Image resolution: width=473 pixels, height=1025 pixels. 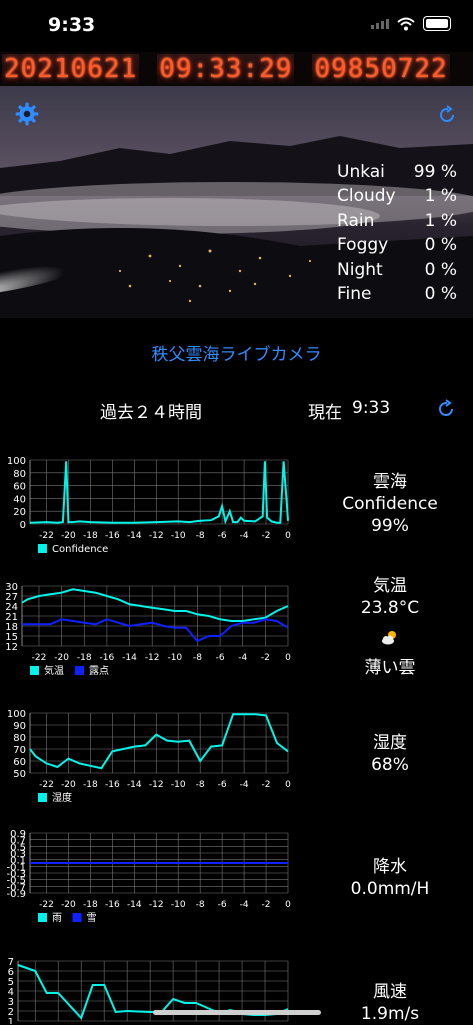 I want to click on weather-label: 薄い雲, so click(x=390, y=668).